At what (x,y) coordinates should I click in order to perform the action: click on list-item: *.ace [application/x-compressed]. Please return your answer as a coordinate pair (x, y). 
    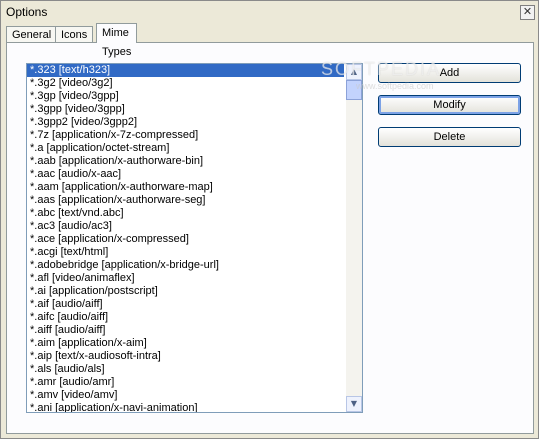
    Looking at the image, I should click on (185, 239).